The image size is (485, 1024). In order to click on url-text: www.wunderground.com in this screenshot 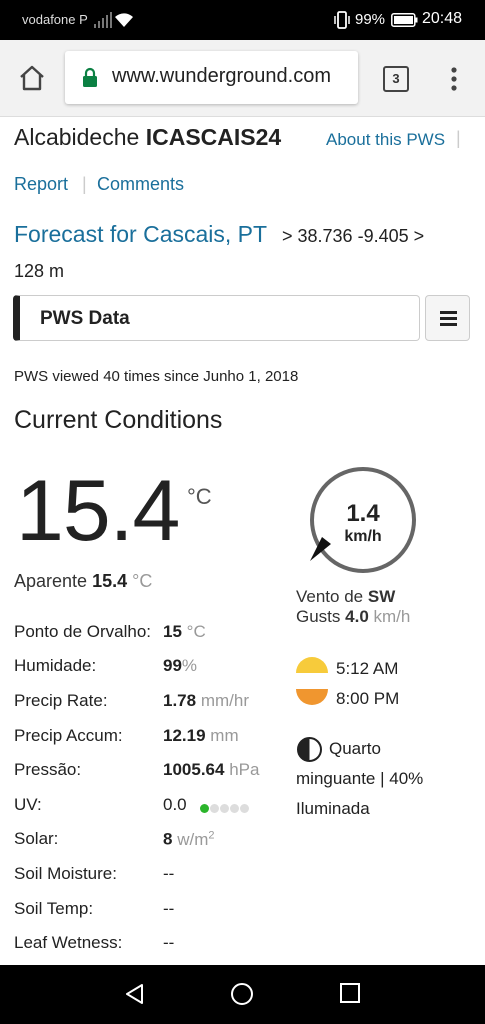, I will do `click(221, 76)`.